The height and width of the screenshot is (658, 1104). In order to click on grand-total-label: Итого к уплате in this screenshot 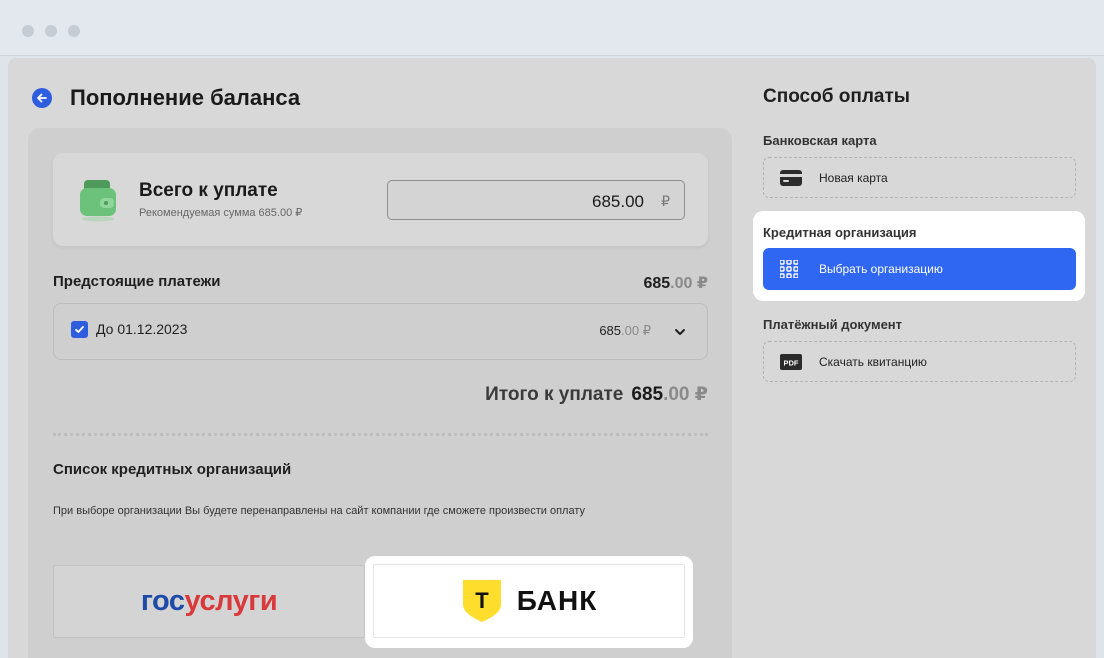, I will do `click(554, 394)`.